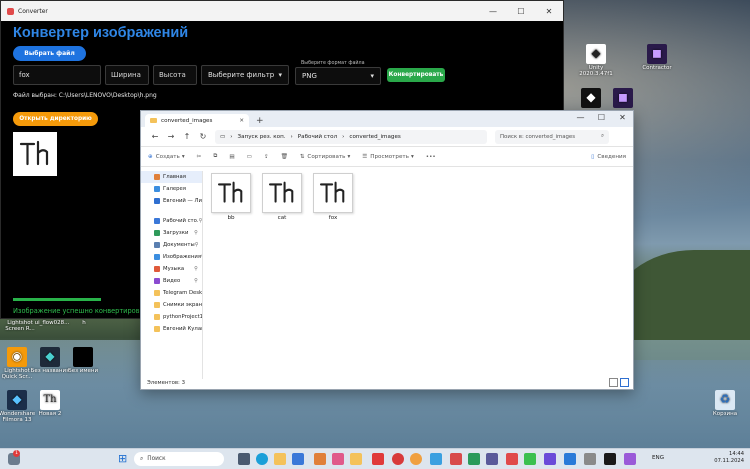 The width and height of the screenshot is (750, 469). What do you see at coordinates (166, 157) in the screenshot?
I see `create-button: ⊕ Создать ▾` at bounding box center [166, 157].